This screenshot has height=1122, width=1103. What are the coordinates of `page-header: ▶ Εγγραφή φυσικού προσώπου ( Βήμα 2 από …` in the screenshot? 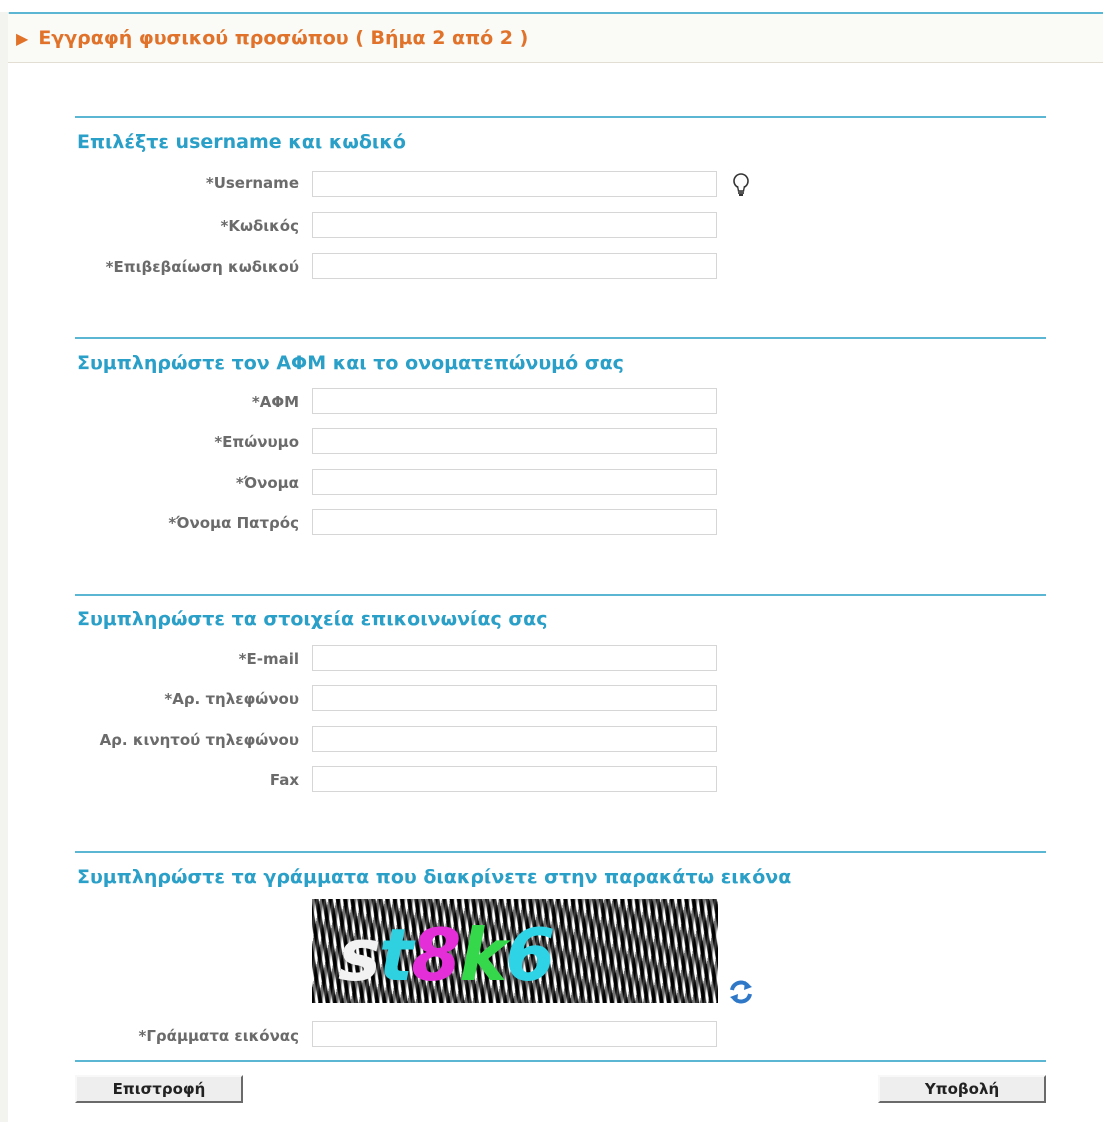 It's located at (555, 38).